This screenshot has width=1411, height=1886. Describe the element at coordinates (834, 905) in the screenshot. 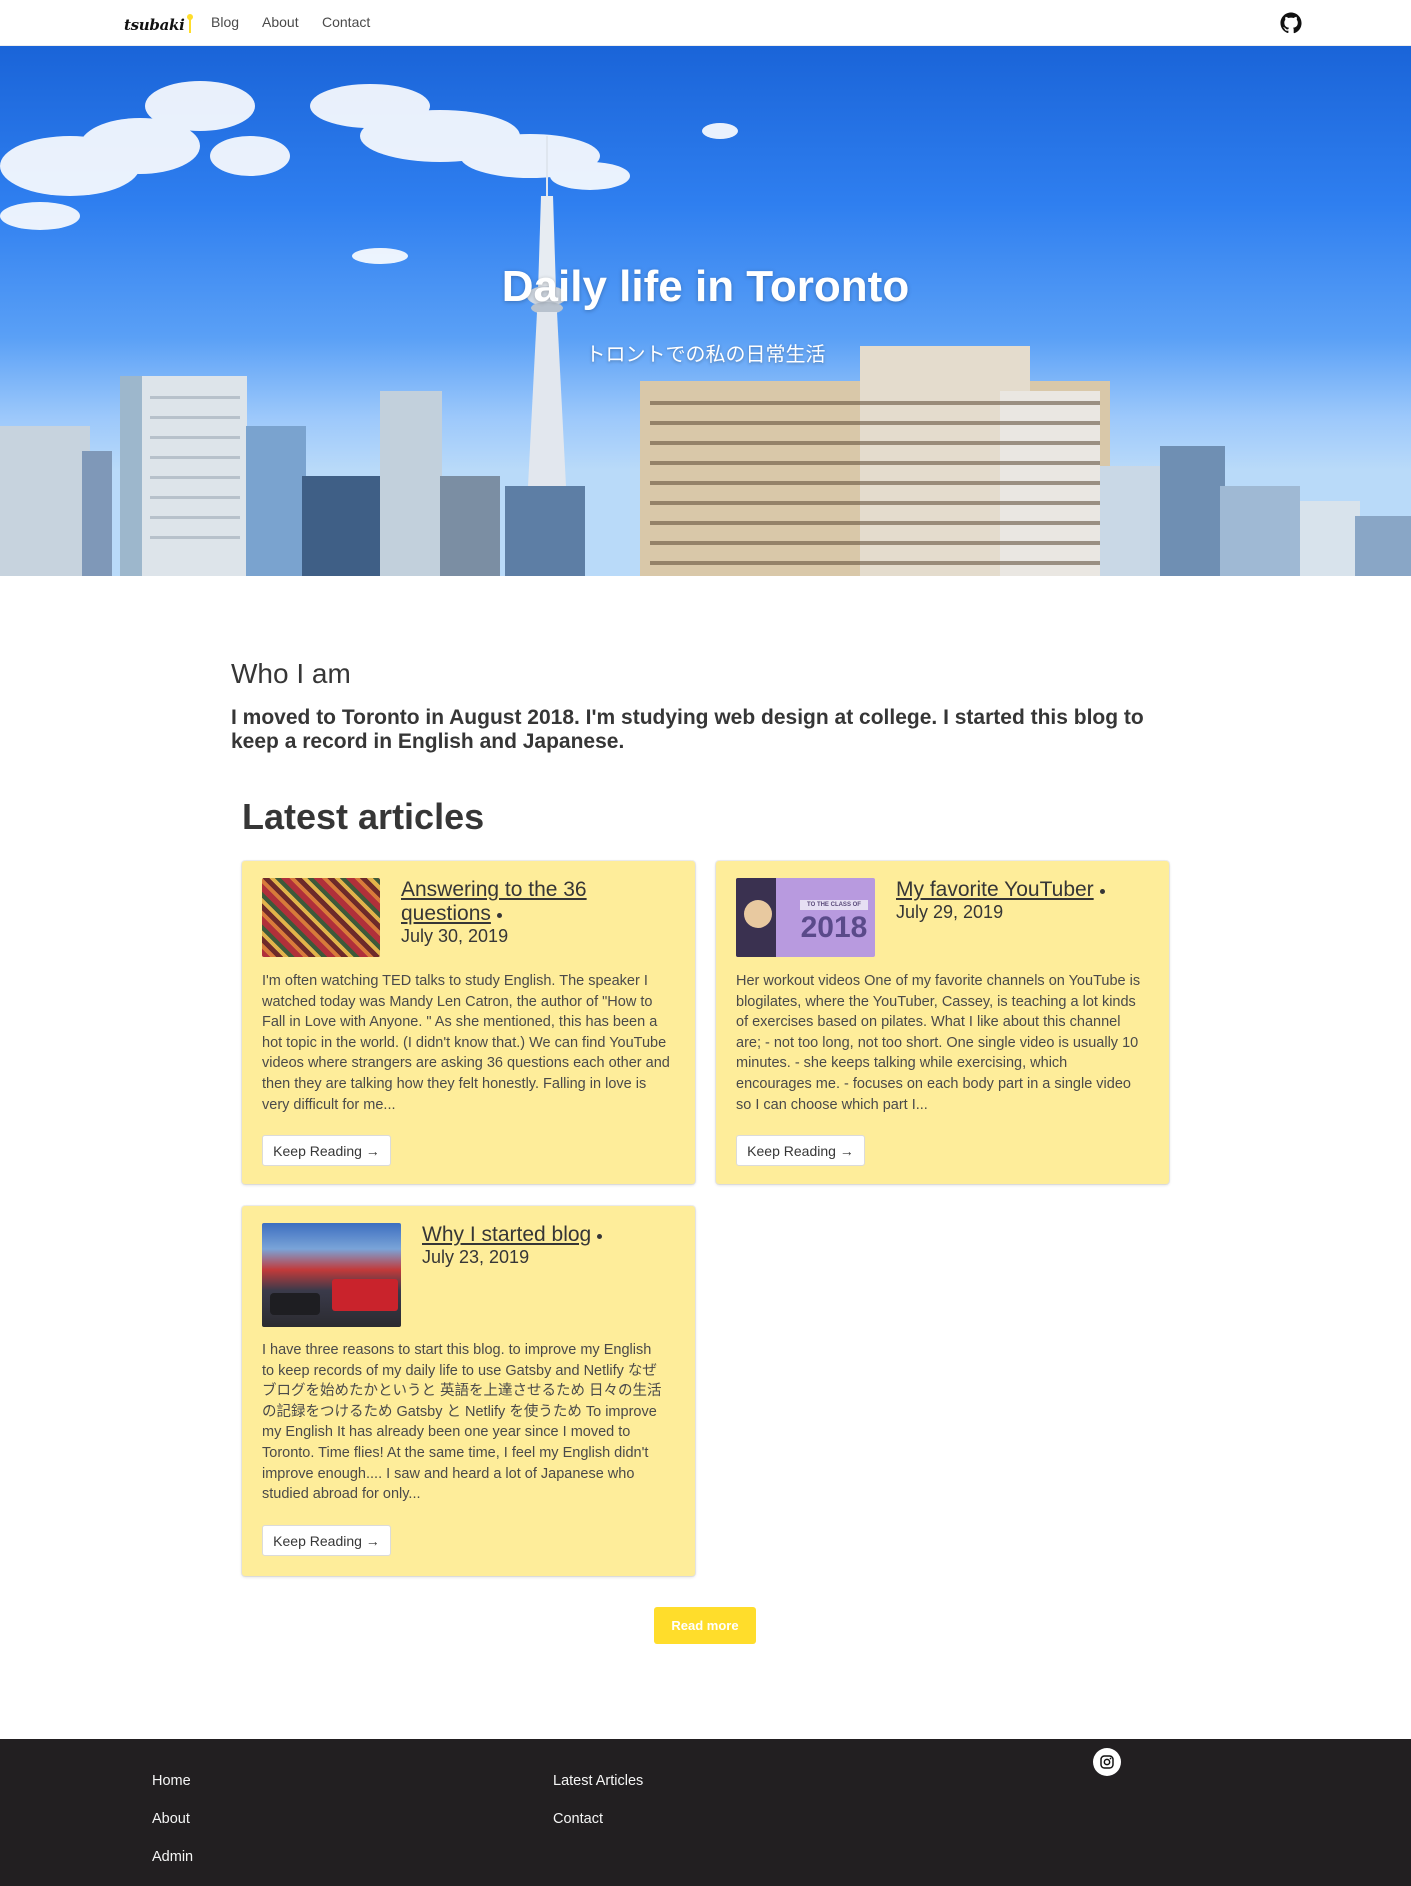

I see `thumbnail-text: TO THE CLASS OF` at that location.